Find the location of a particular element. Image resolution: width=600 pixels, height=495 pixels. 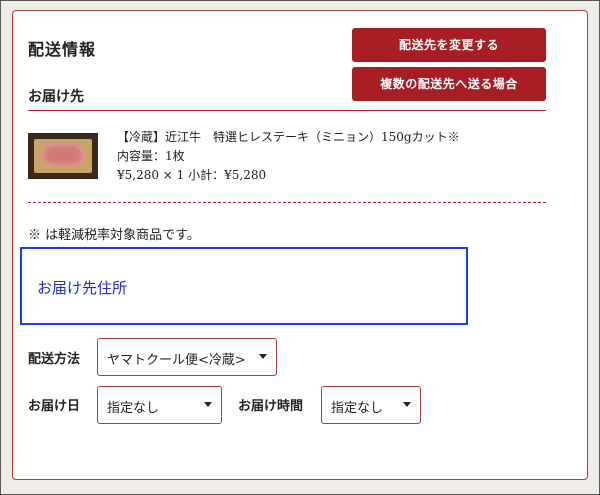

section-title: 配送情報 is located at coordinates (62, 49).